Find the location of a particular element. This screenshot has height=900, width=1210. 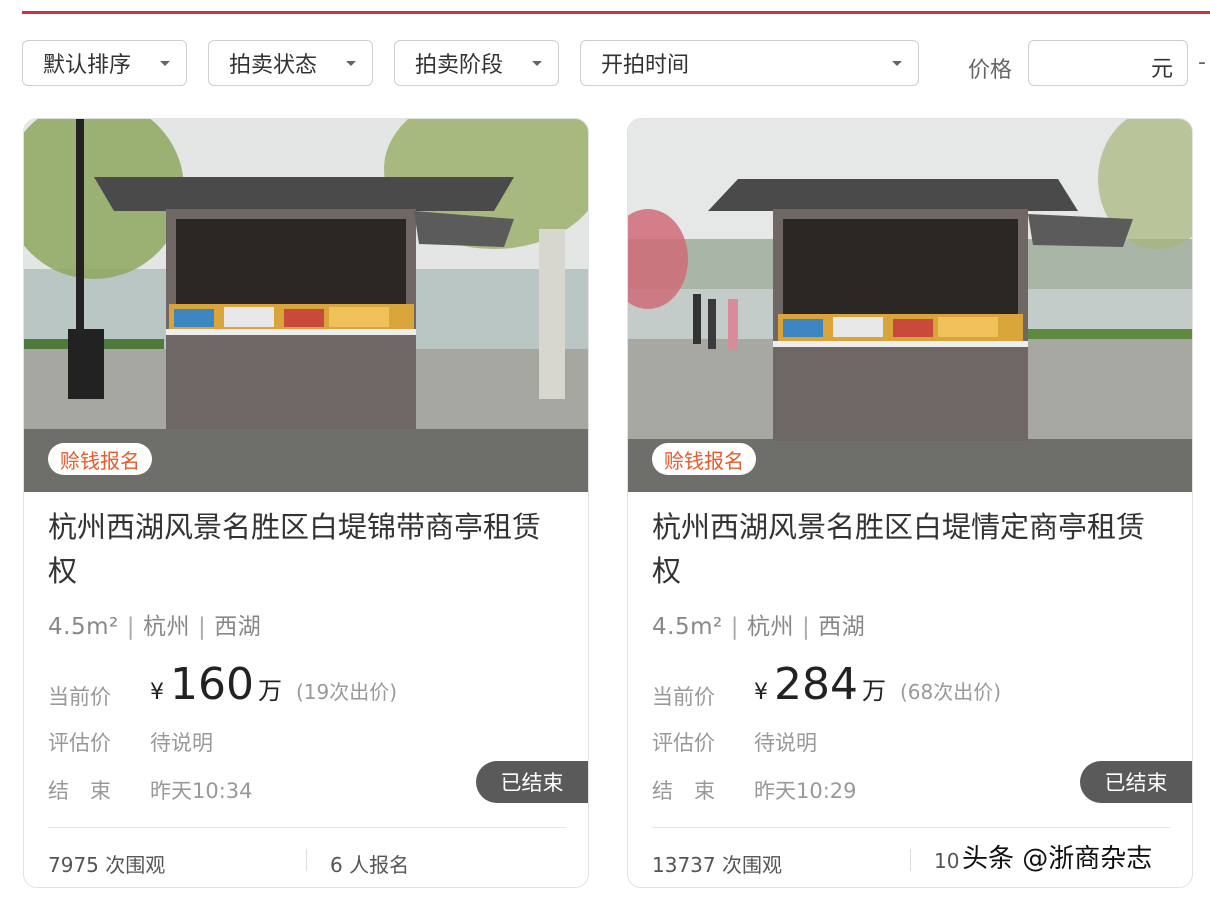

end-time: 昨天10:34 is located at coordinates (201, 791).